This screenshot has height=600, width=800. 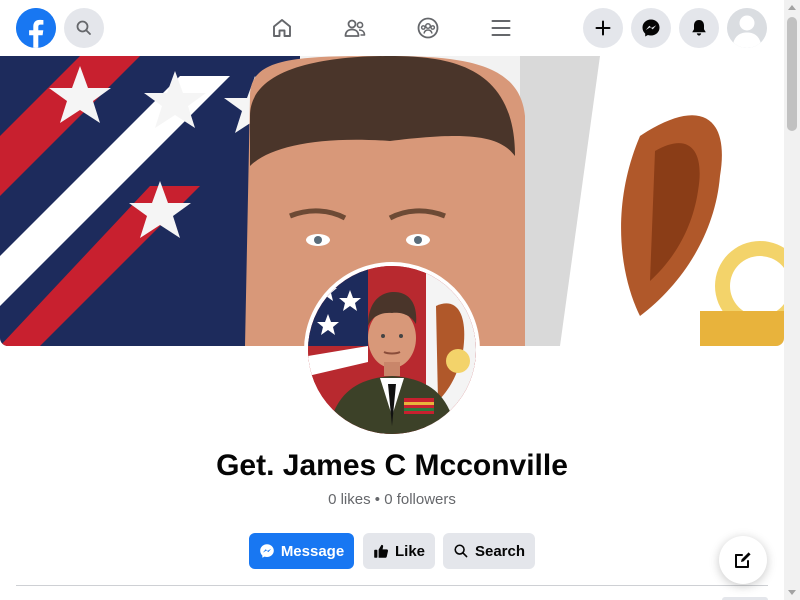 What do you see at coordinates (792, 7) in the screenshot?
I see `scroll-up-arrow-icon` at bounding box center [792, 7].